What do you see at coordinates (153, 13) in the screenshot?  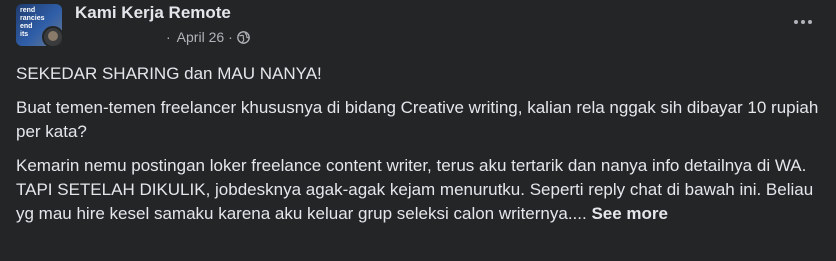 I see `group-name-link: Kami Kerja Remote` at bounding box center [153, 13].